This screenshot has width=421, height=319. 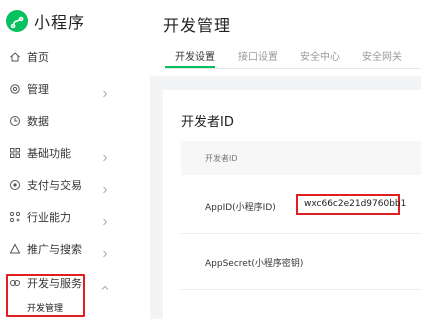 I want to click on appid-value: wxc66c2e21d9760bb1, so click(x=355, y=204).